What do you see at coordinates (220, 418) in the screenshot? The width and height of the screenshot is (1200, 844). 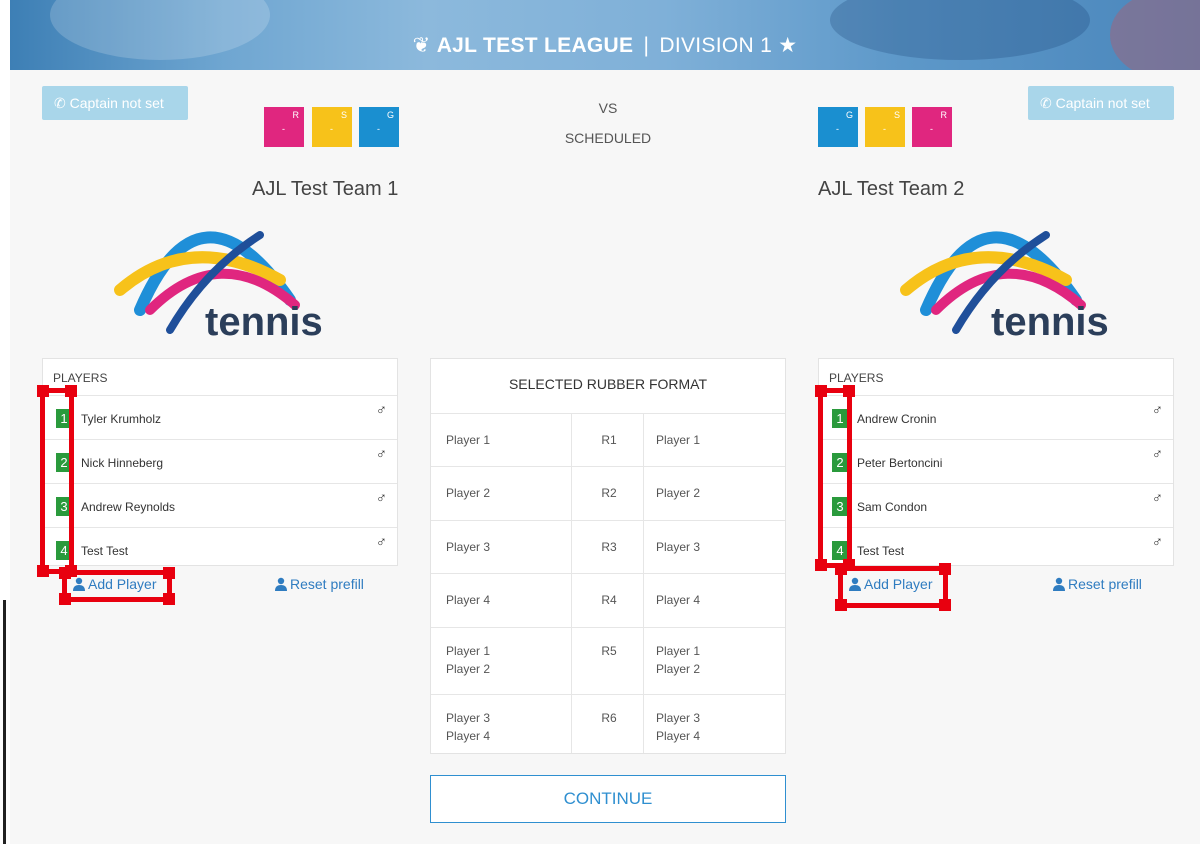 I see `player-row: 1 Tyler Krumholz ♂` at bounding box center [220, 418].